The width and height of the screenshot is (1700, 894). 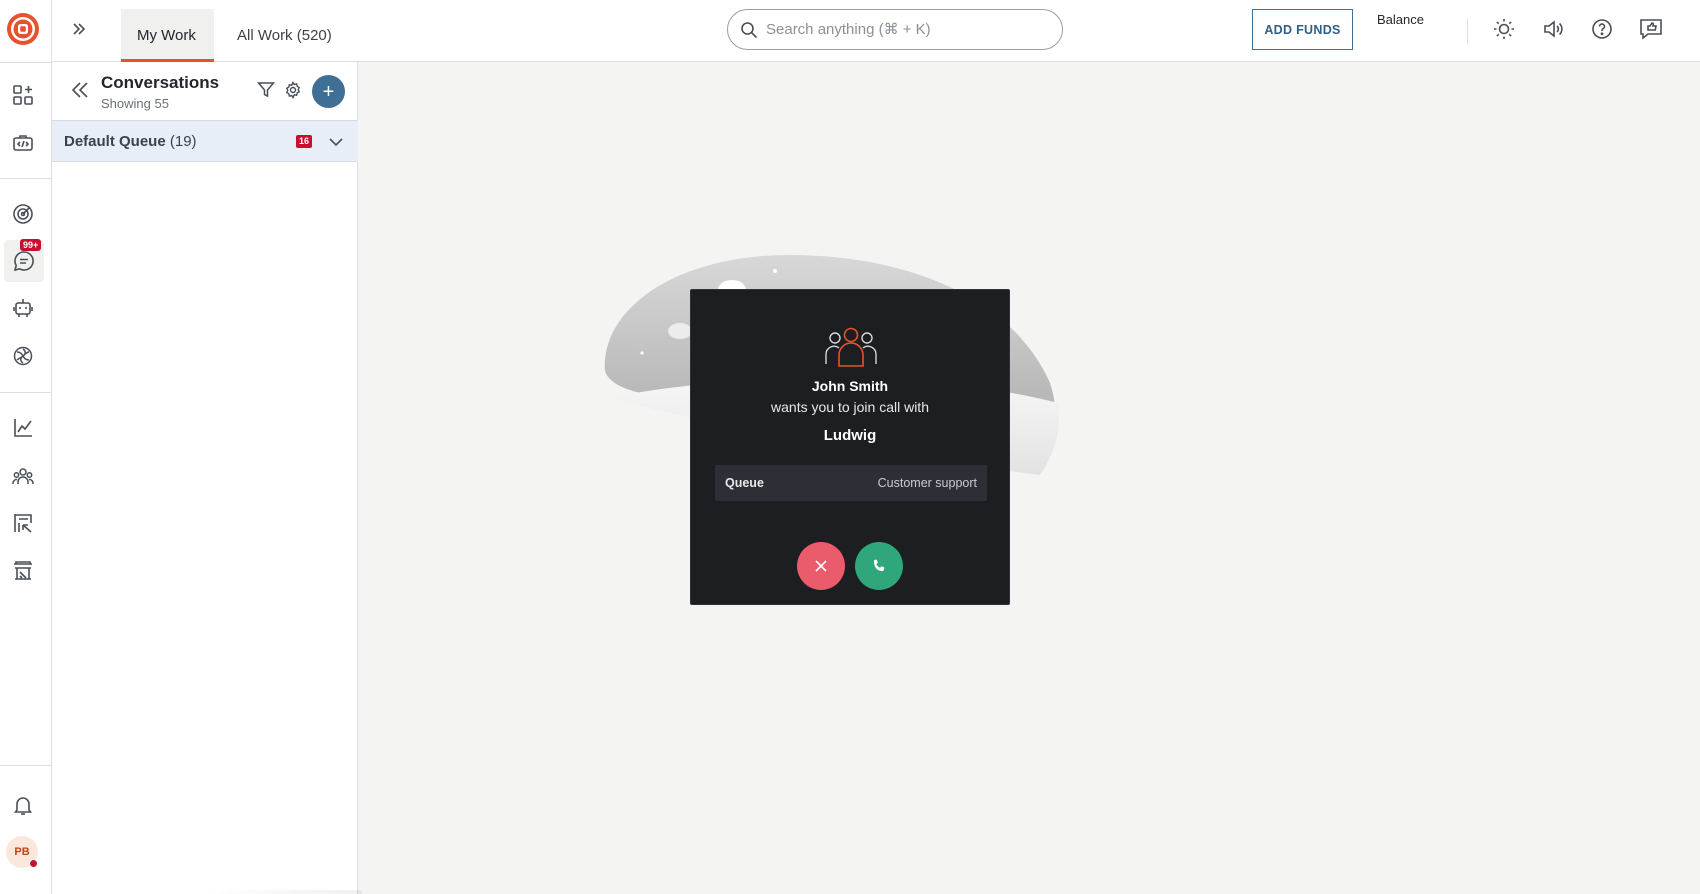 What do you see at coordinates (927, 483) in the screenshot?
I see `queue-info-value: Customer support` at bounding box center [927, 483].